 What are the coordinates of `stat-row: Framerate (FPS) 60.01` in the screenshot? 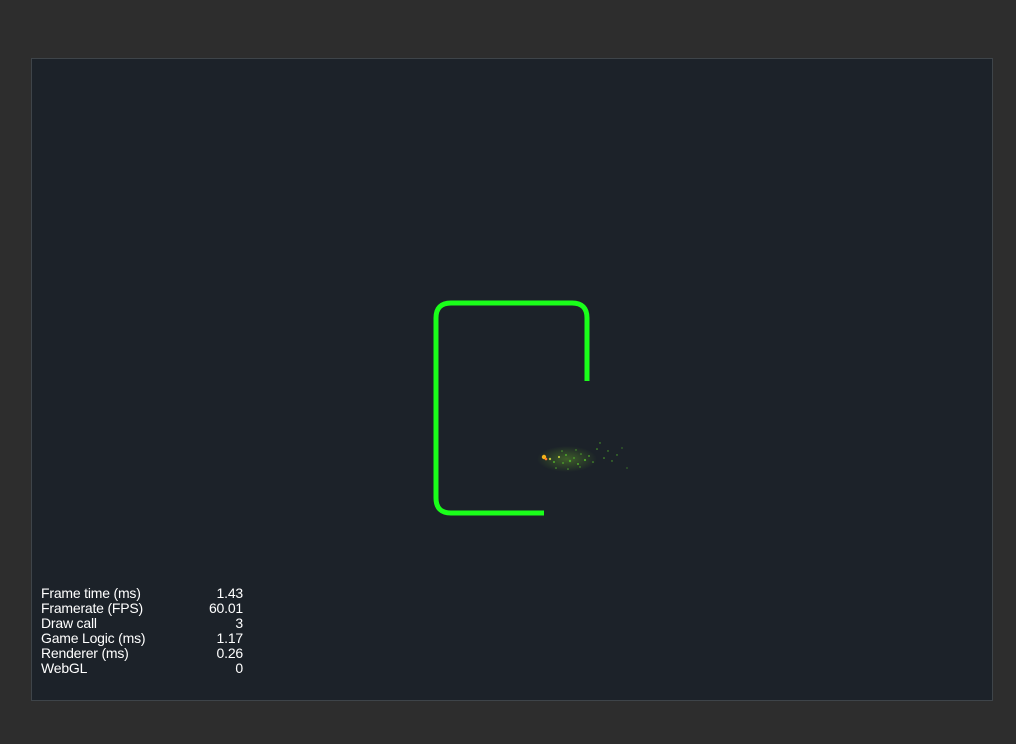 It's located at (142, 608).